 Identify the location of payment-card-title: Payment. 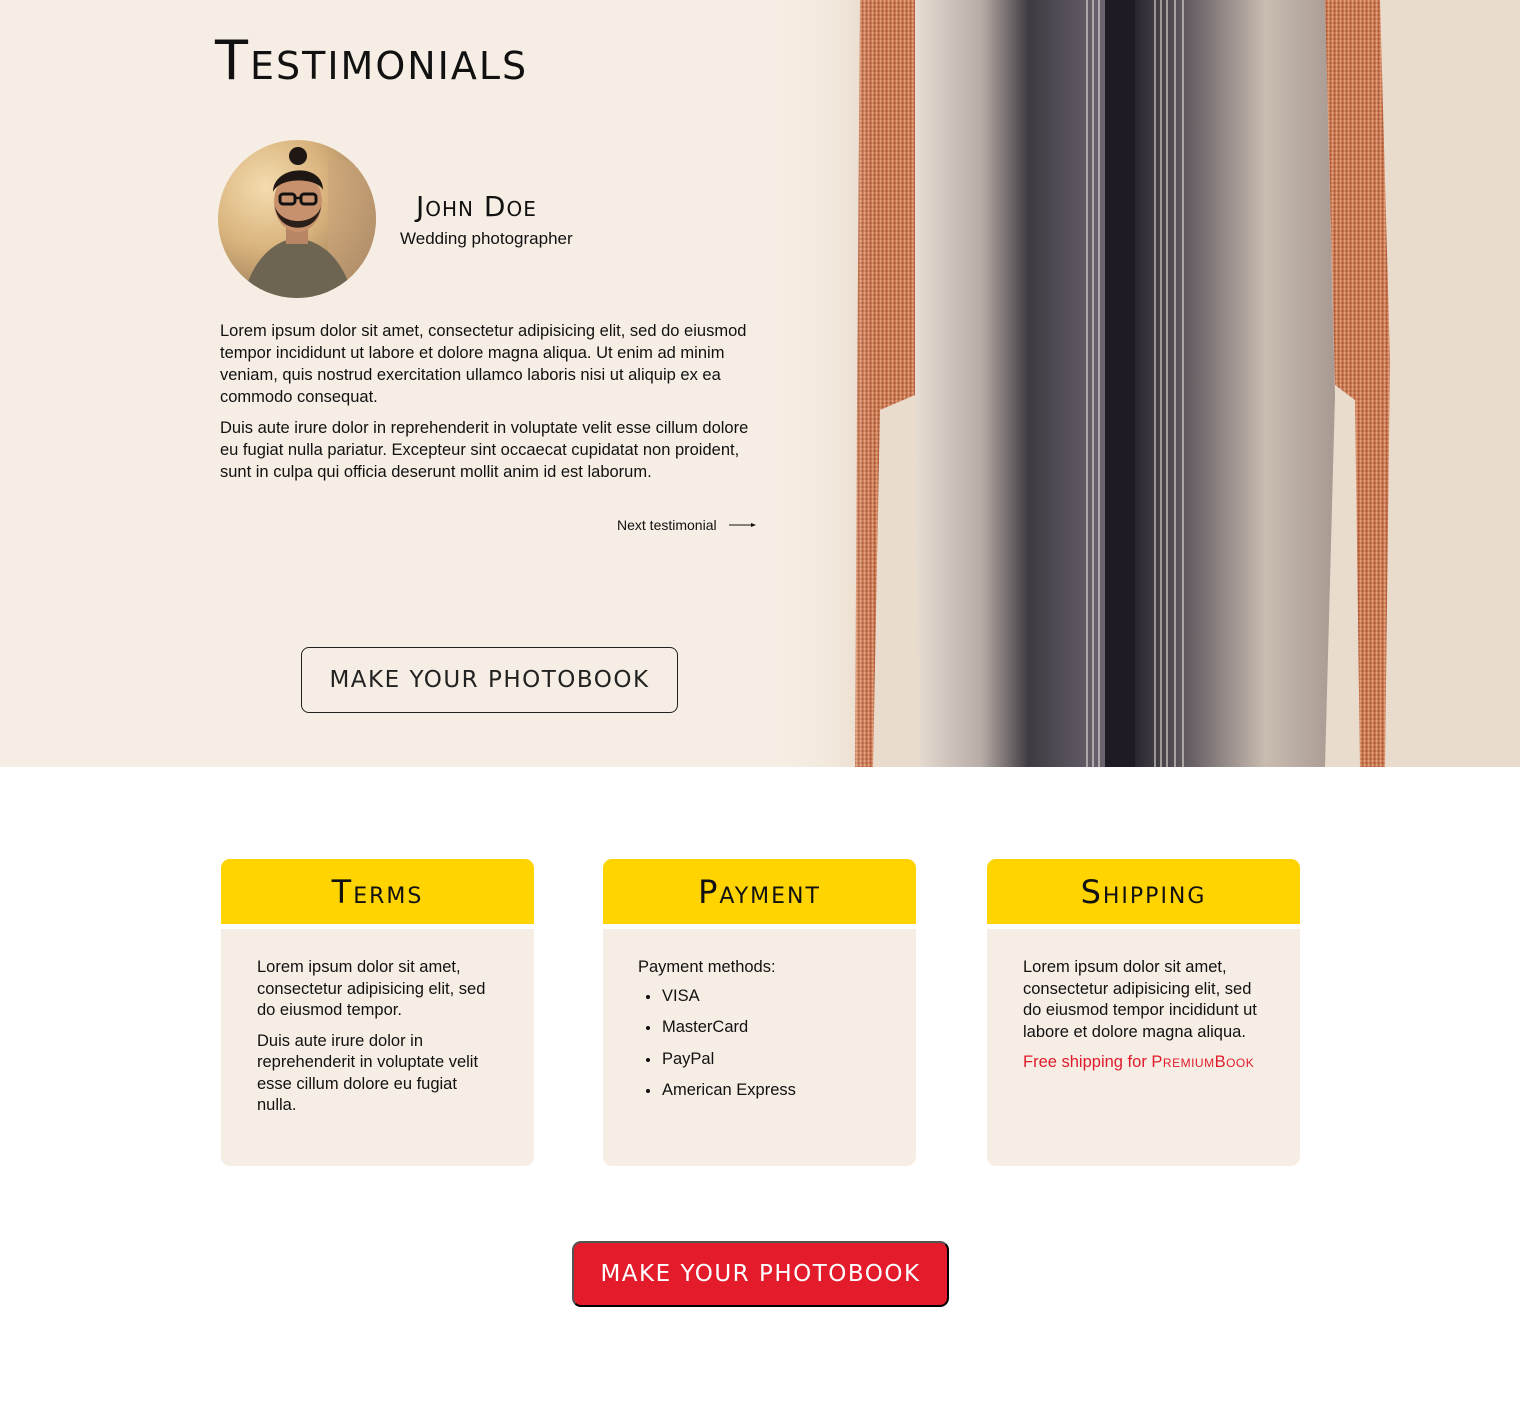
(759, 894).